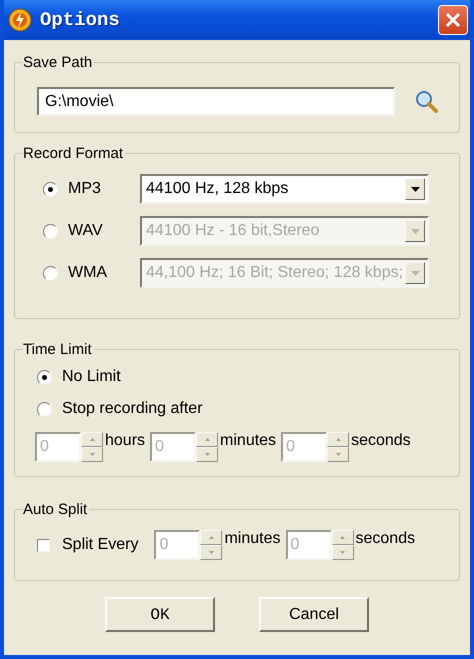 The height and width of the screenshot is (659, 474). Describe the element at coordinates (125, 441) in the screenshot. I see `unit-label: hours` at that location.